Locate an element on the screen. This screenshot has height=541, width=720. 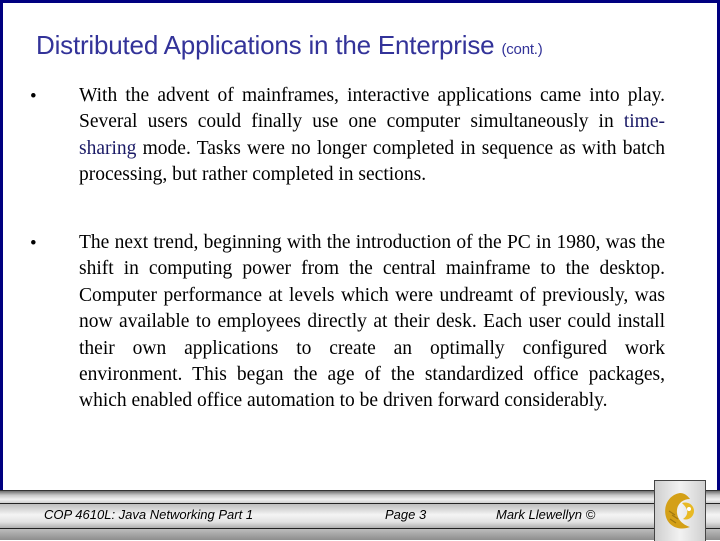
title-suffix: (cont.) is located at coordinates (522, 49).